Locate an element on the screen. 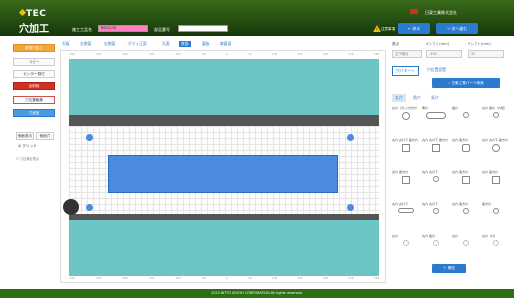  corner-block is located at coordinates (71, 207).